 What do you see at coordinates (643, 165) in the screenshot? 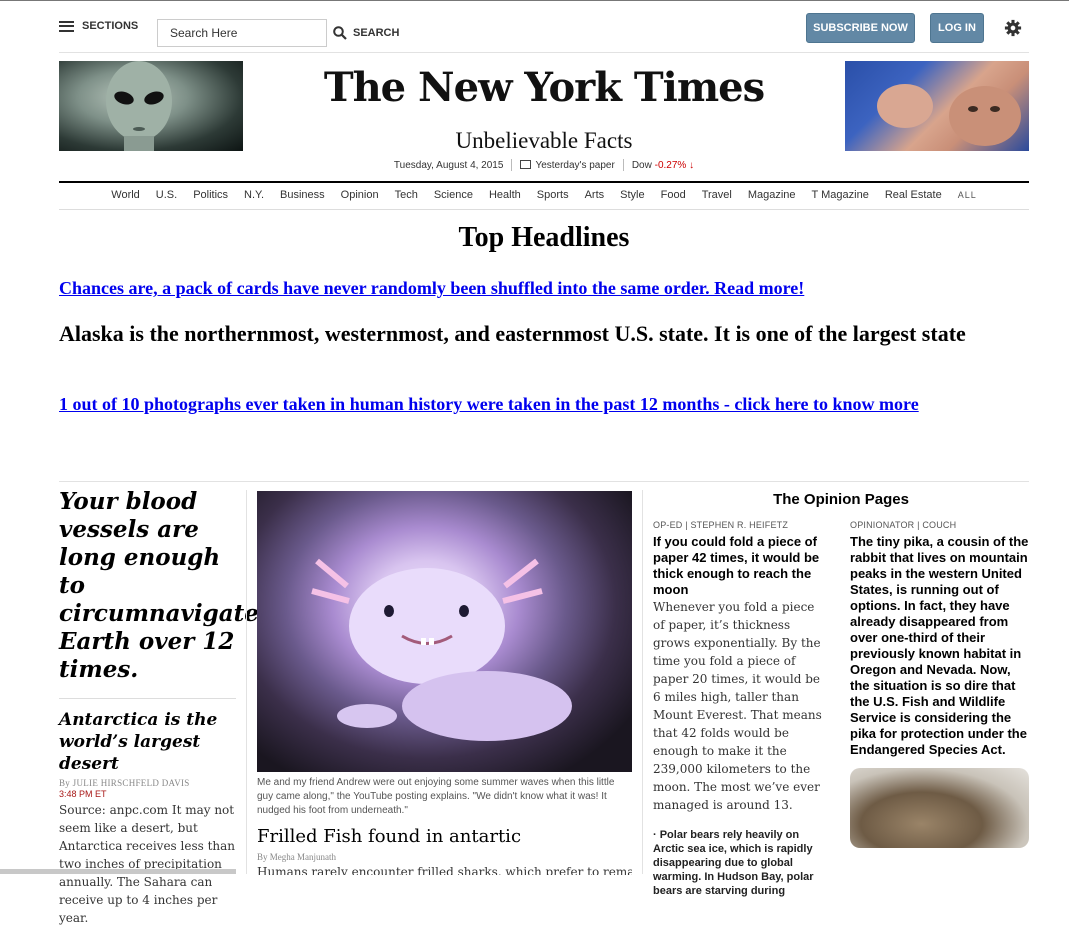
I see `dow-label: Dow` at bounding box center [643, 165].